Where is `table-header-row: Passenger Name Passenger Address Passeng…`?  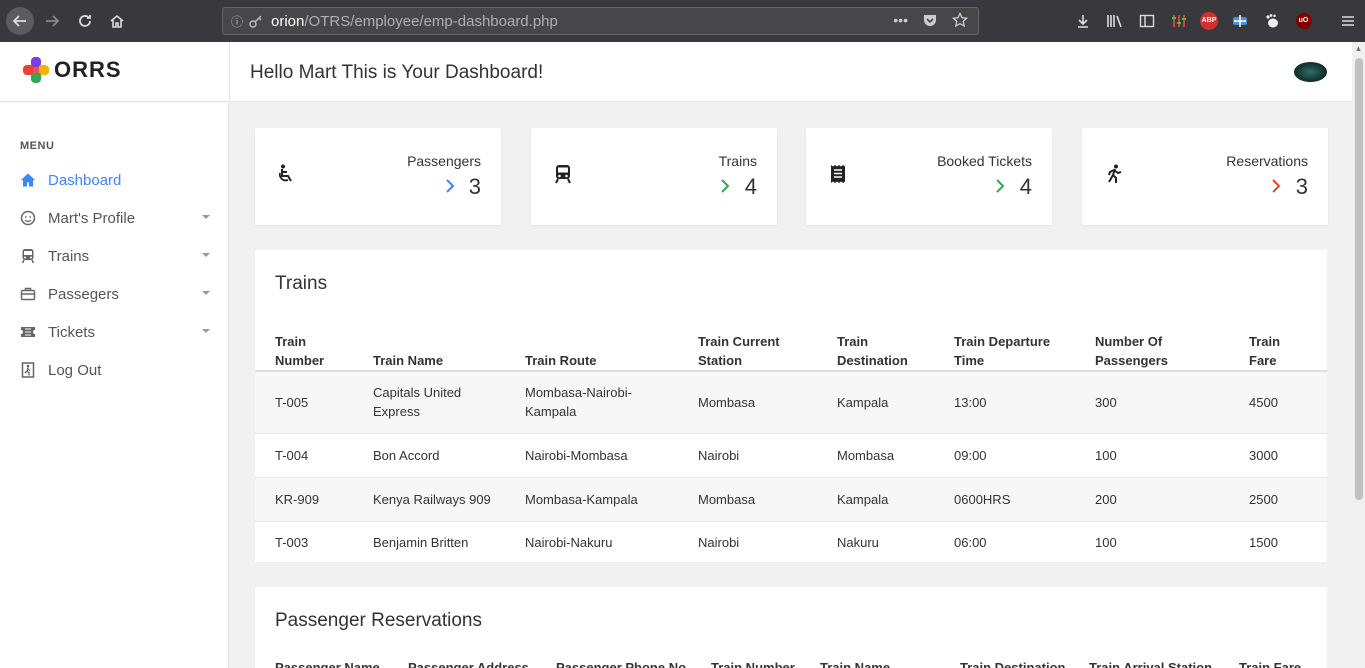
table-header-row: Passenger Name Passenger Address Passeng… is located at coordinates (791, 663).